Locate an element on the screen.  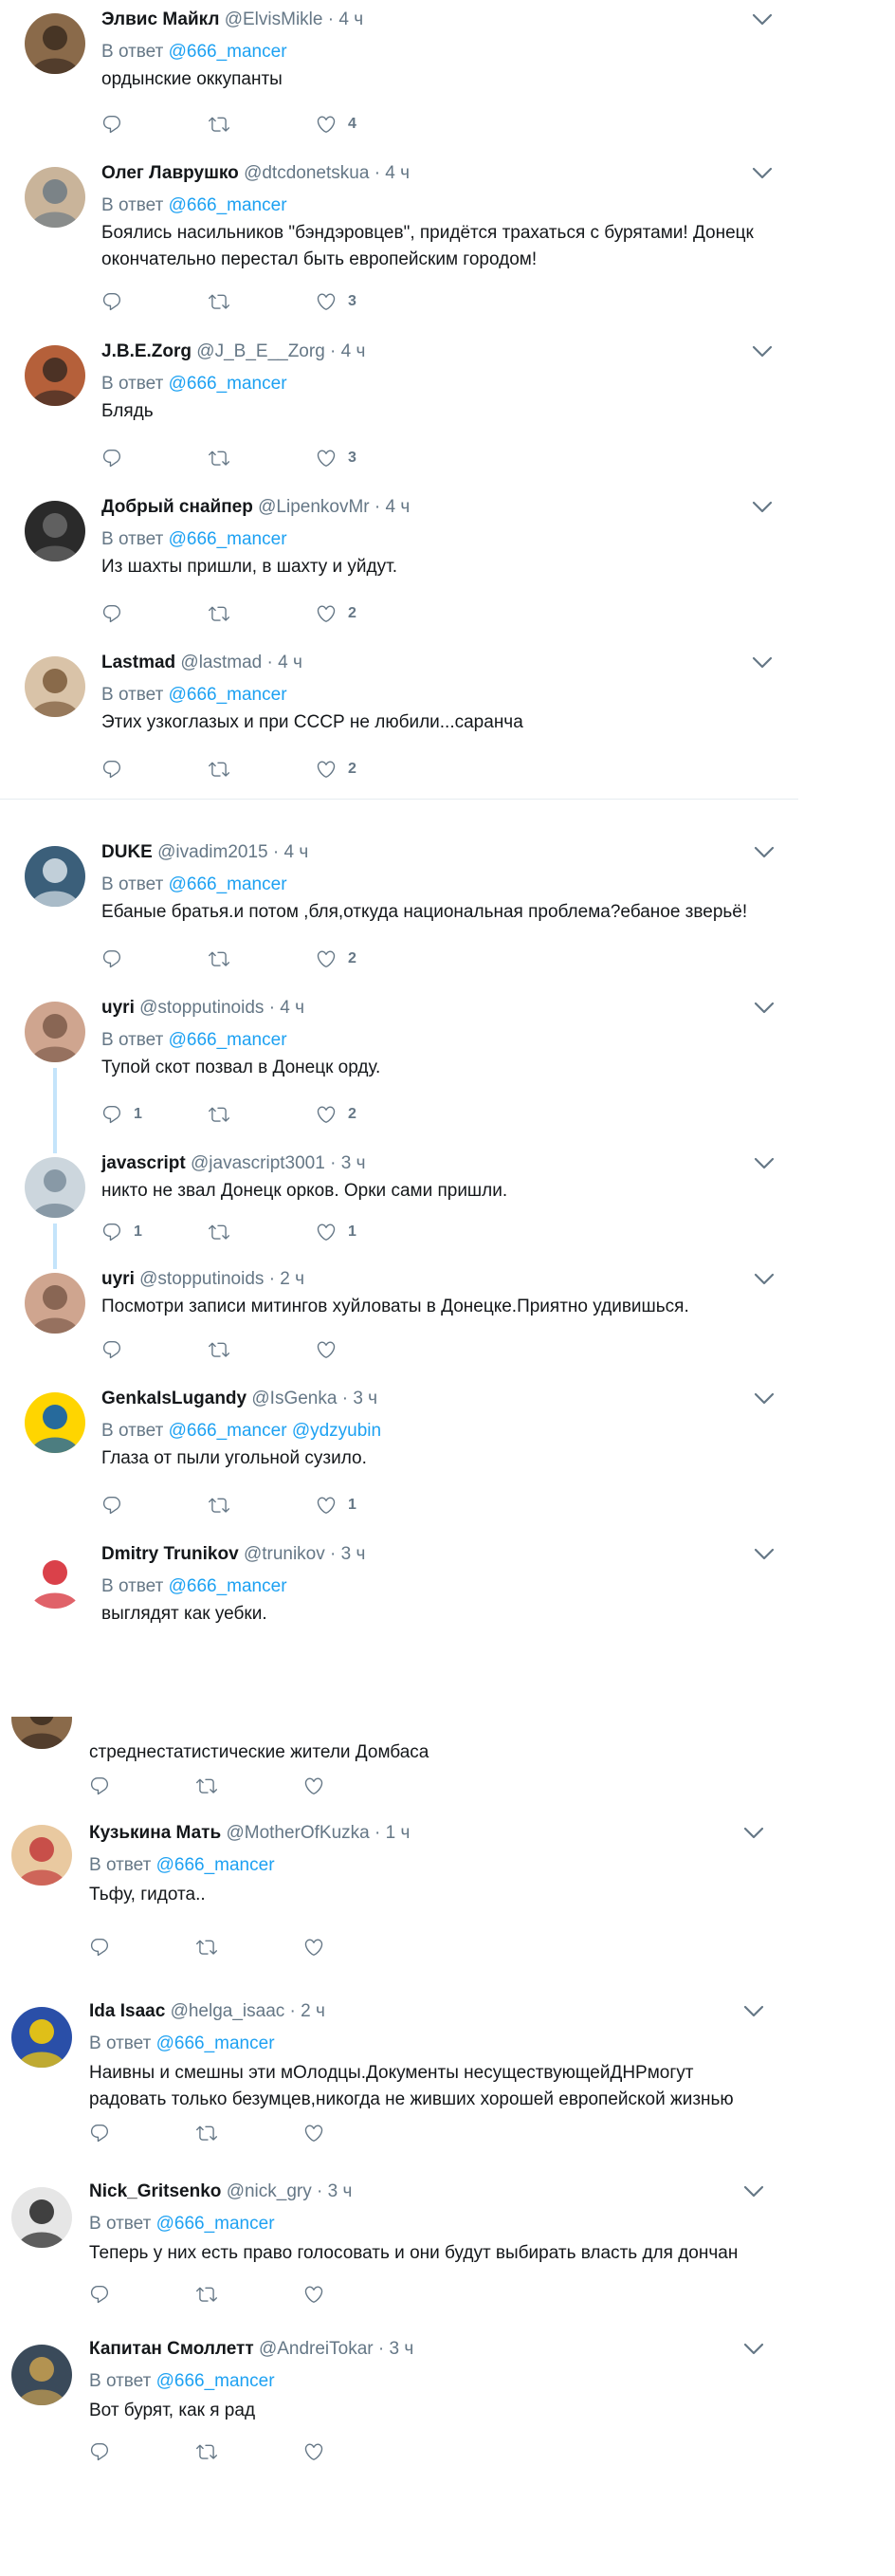
author-handle: @ElvisMikle is located at coordinates (274, 19).